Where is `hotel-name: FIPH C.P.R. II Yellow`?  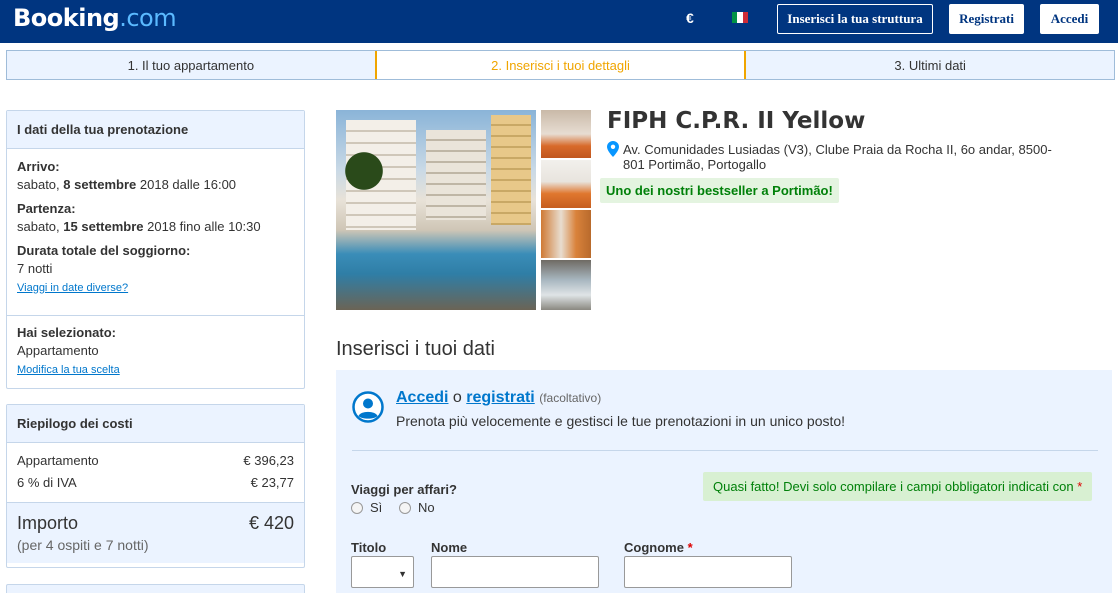
hotel-name: FIPH C.P.R. II Yellow is located at coordinates (736, 121).